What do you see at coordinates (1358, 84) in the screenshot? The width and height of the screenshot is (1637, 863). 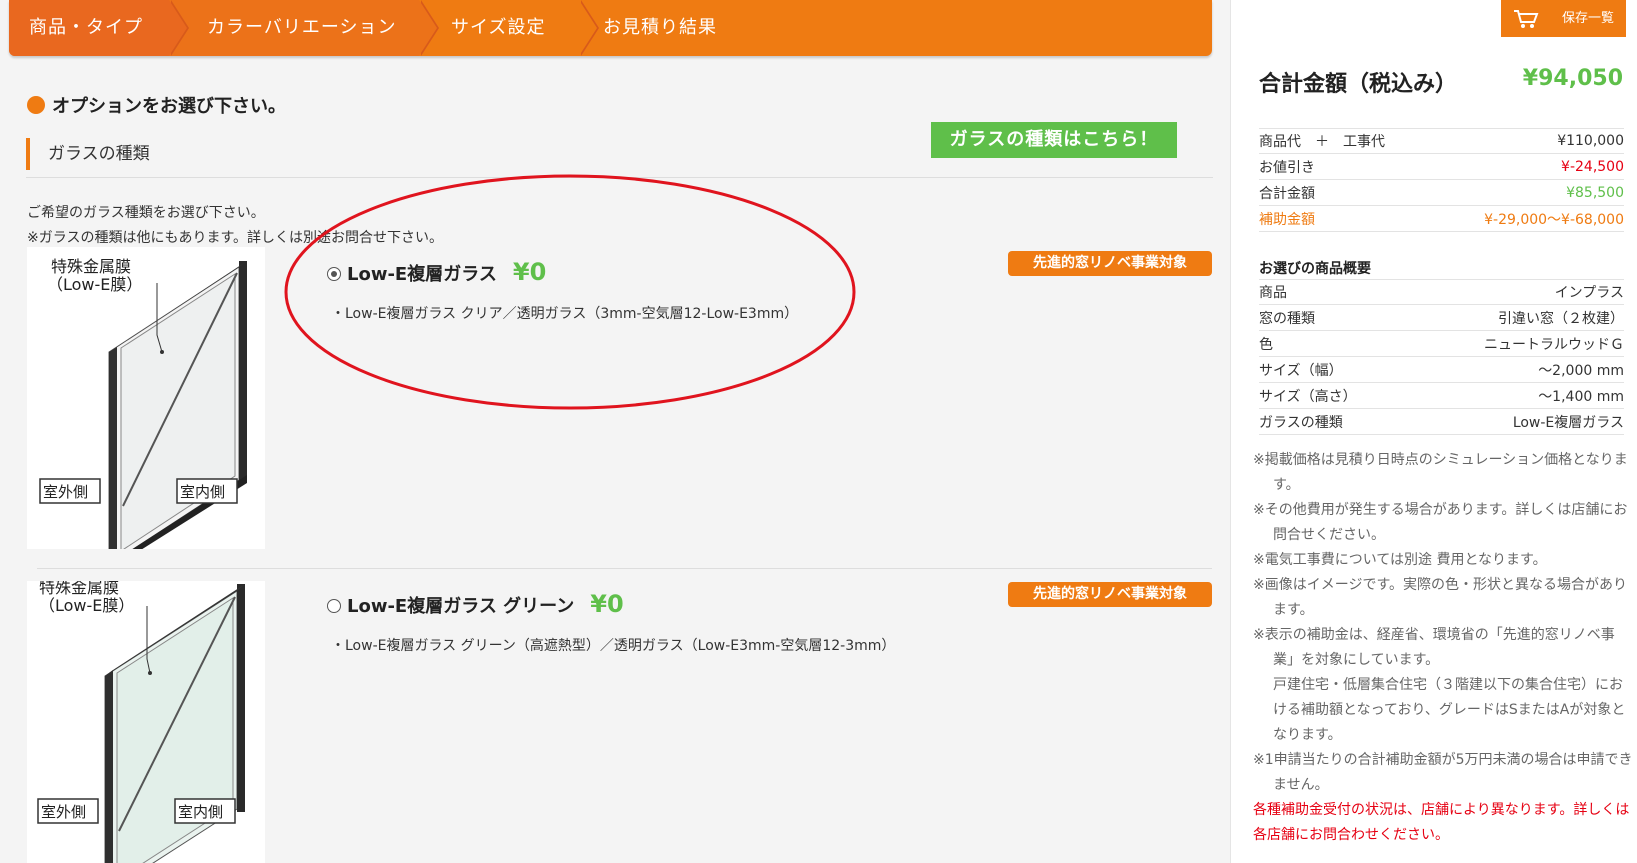 I see `total-amount-label: 合計金額（税込み）` at bounding box center [1358, 84].